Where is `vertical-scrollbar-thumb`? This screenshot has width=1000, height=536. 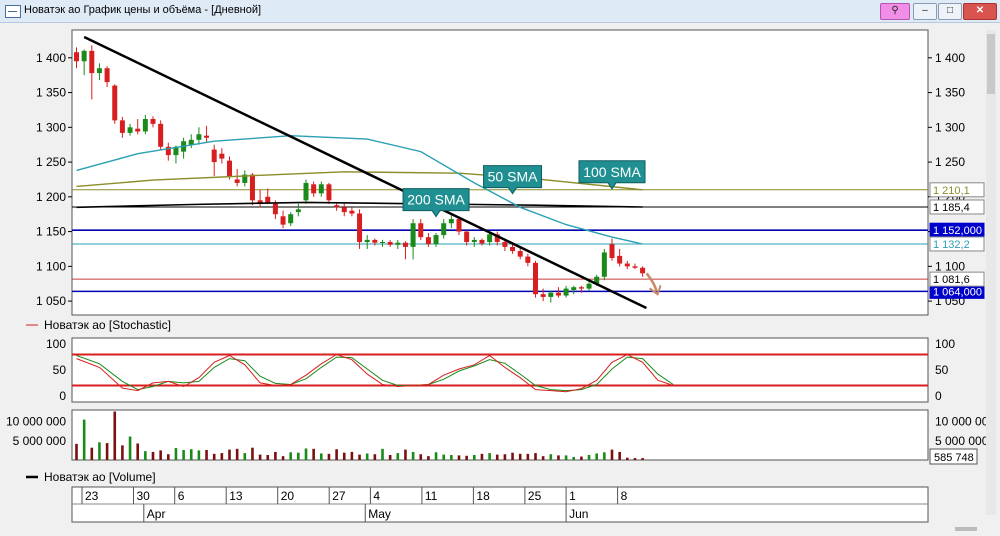 vertical-scrollbar-thumb is located at coordinates (991, 64).